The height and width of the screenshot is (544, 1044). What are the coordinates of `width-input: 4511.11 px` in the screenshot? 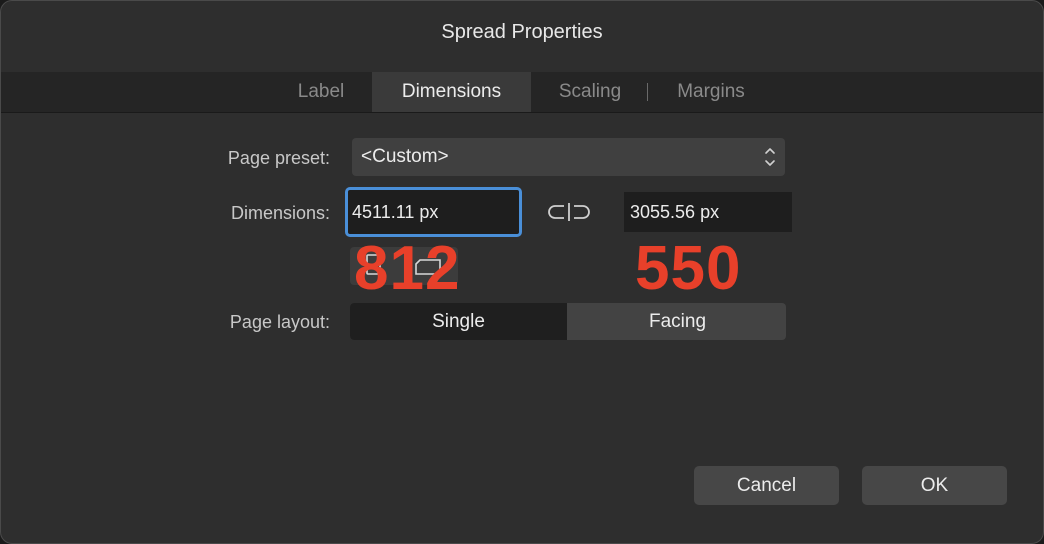 It's located at (433, 212).